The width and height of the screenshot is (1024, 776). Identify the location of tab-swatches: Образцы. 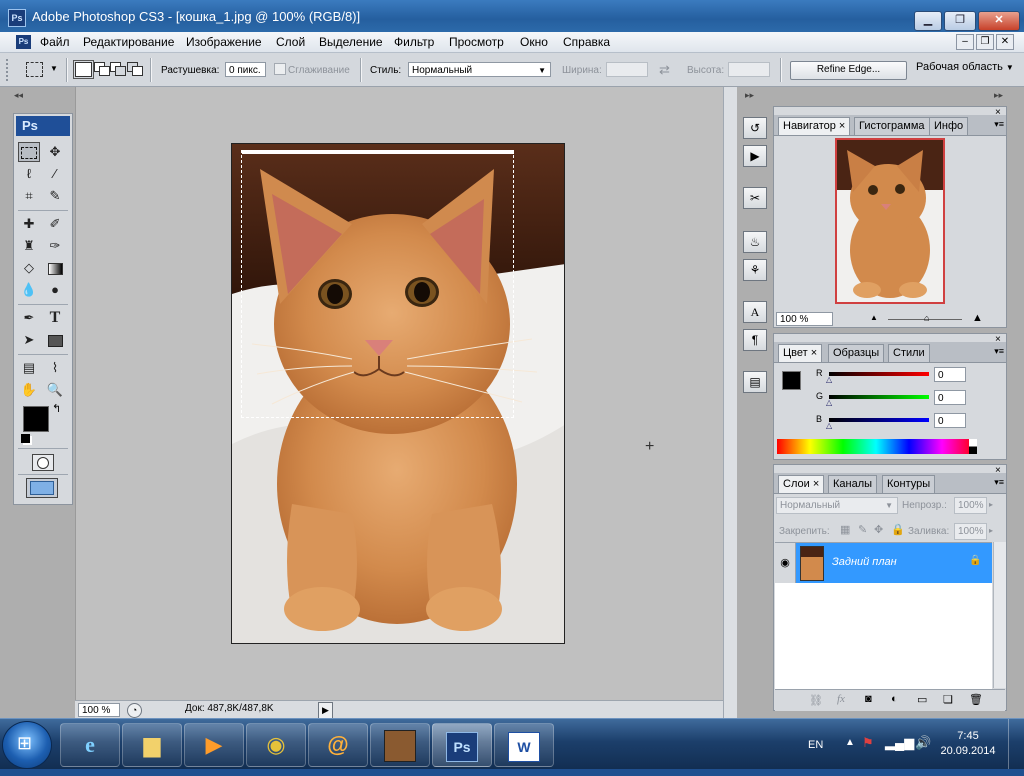
(856, 353).